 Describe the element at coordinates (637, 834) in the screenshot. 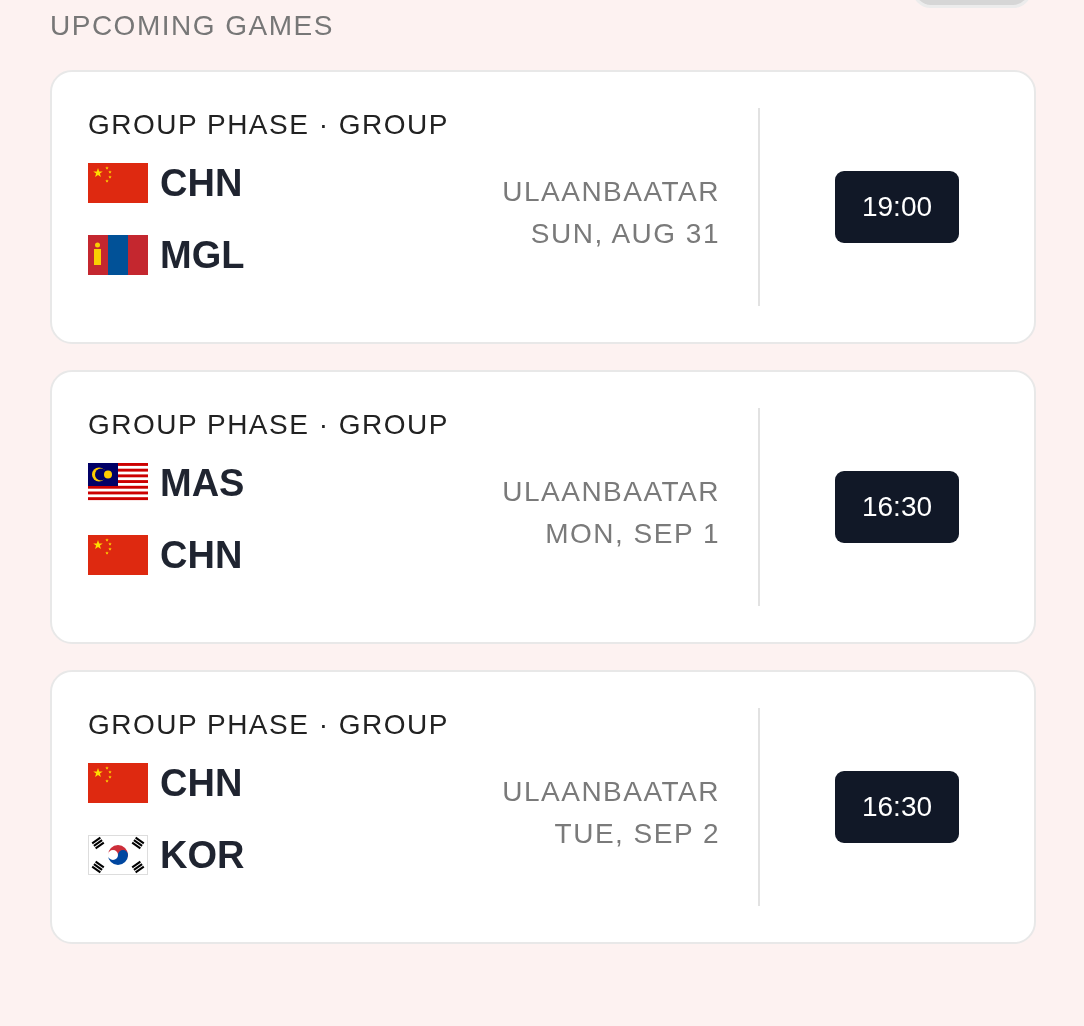

I see `game-date: TUE, SEP 2` at that location.